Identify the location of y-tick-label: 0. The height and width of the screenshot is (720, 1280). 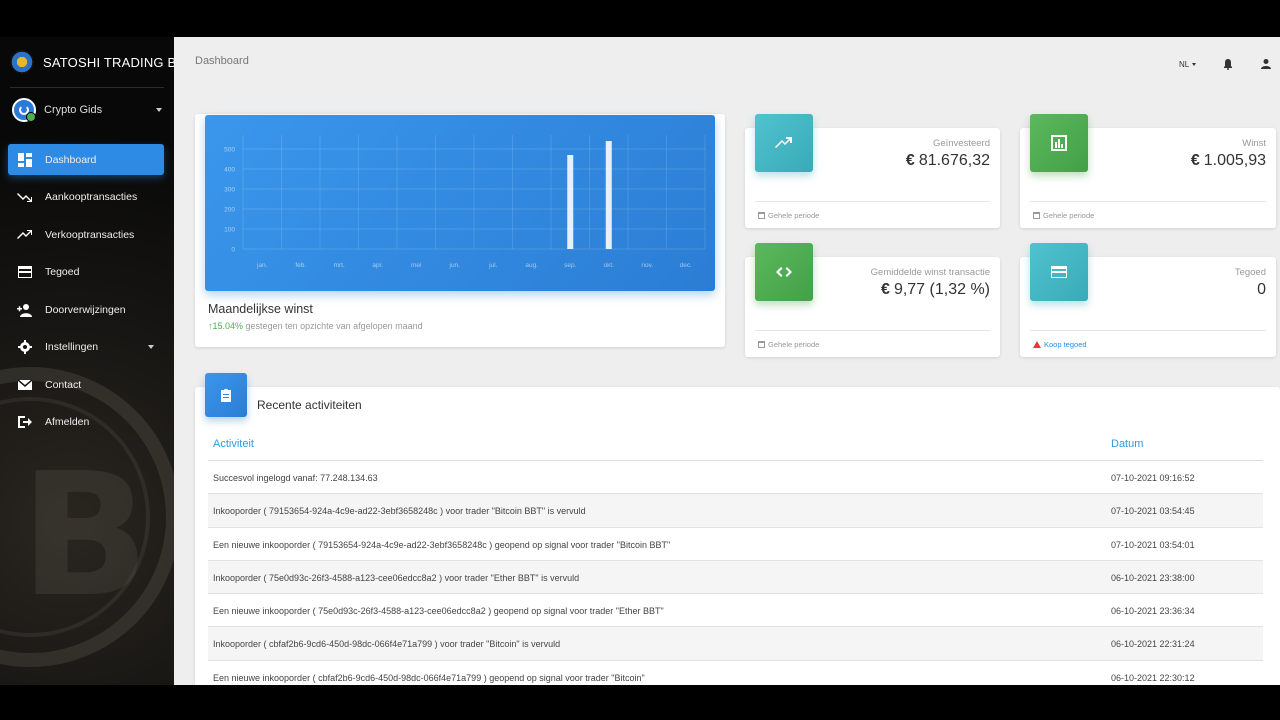
(233, 250).